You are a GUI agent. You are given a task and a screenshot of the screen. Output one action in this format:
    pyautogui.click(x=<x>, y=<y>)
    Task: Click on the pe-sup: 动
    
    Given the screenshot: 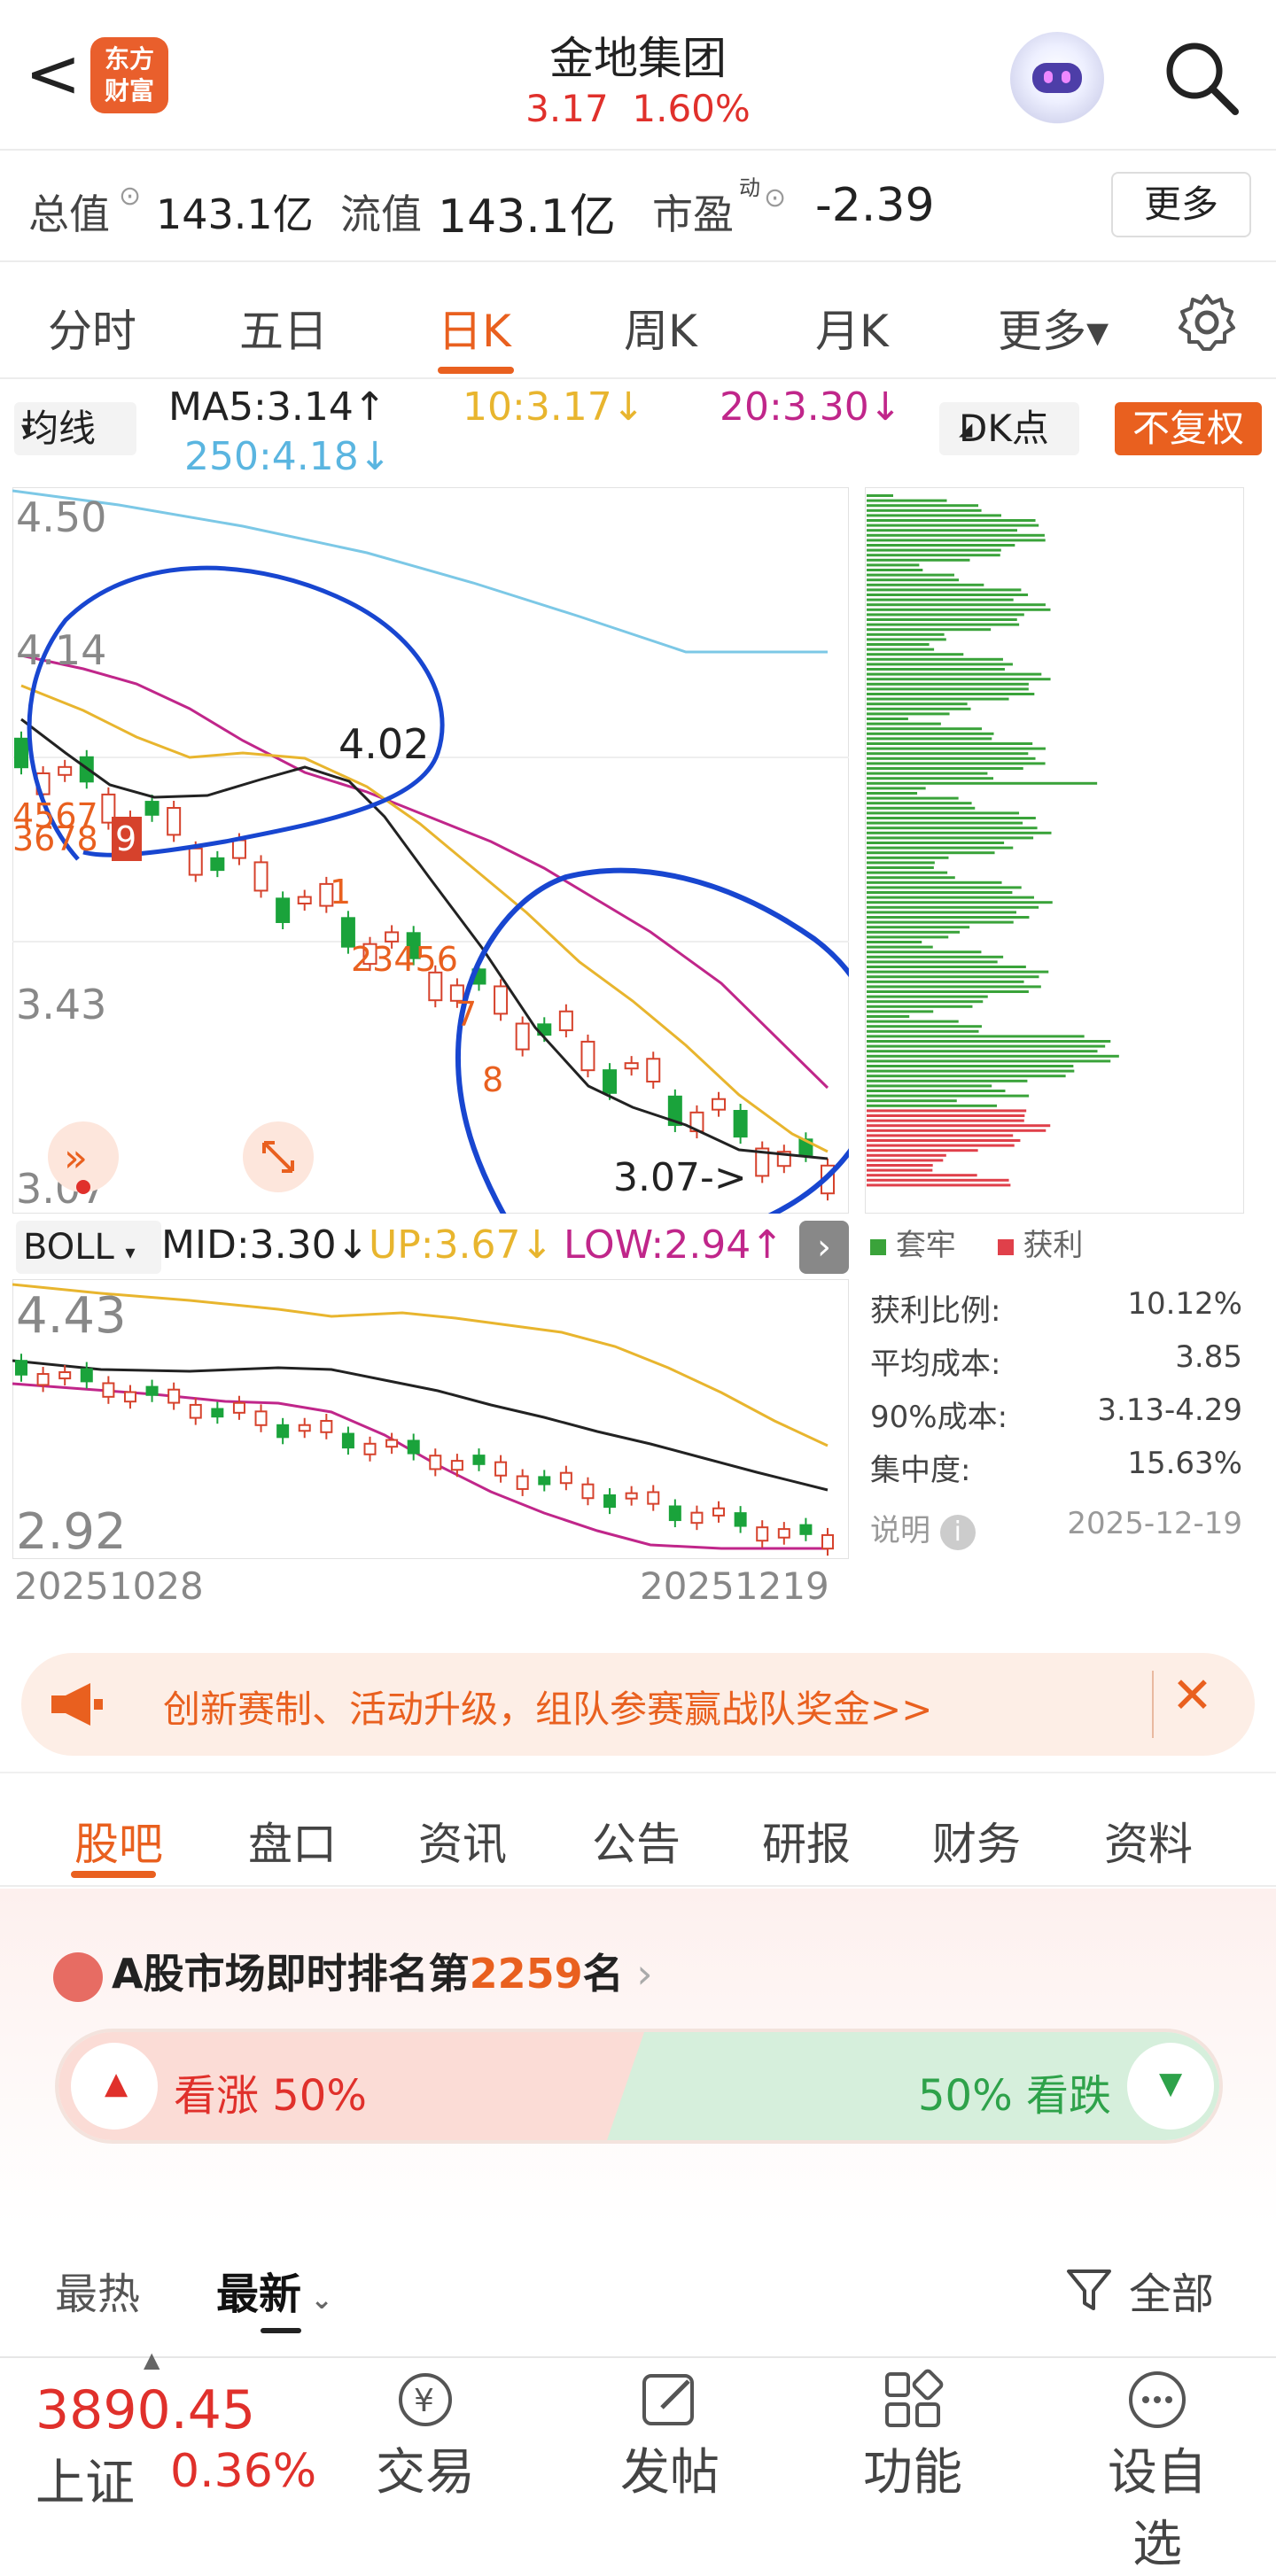 What is the action you would take?
    pyautogui.click(x=749, y=187)
    